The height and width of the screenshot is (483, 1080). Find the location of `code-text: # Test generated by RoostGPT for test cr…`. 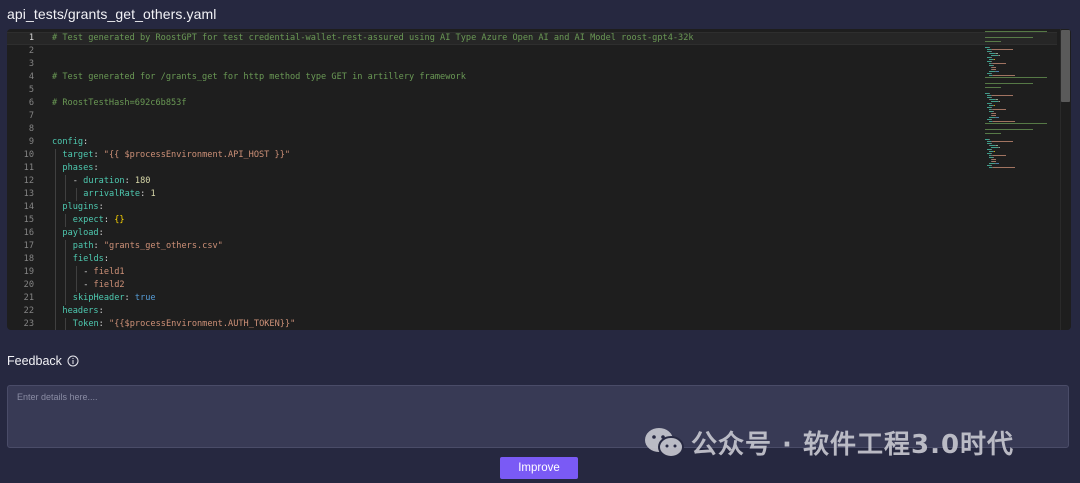

code-text: # Test generated by RoostGPT for test cr… is located at coordinates (373, 38).